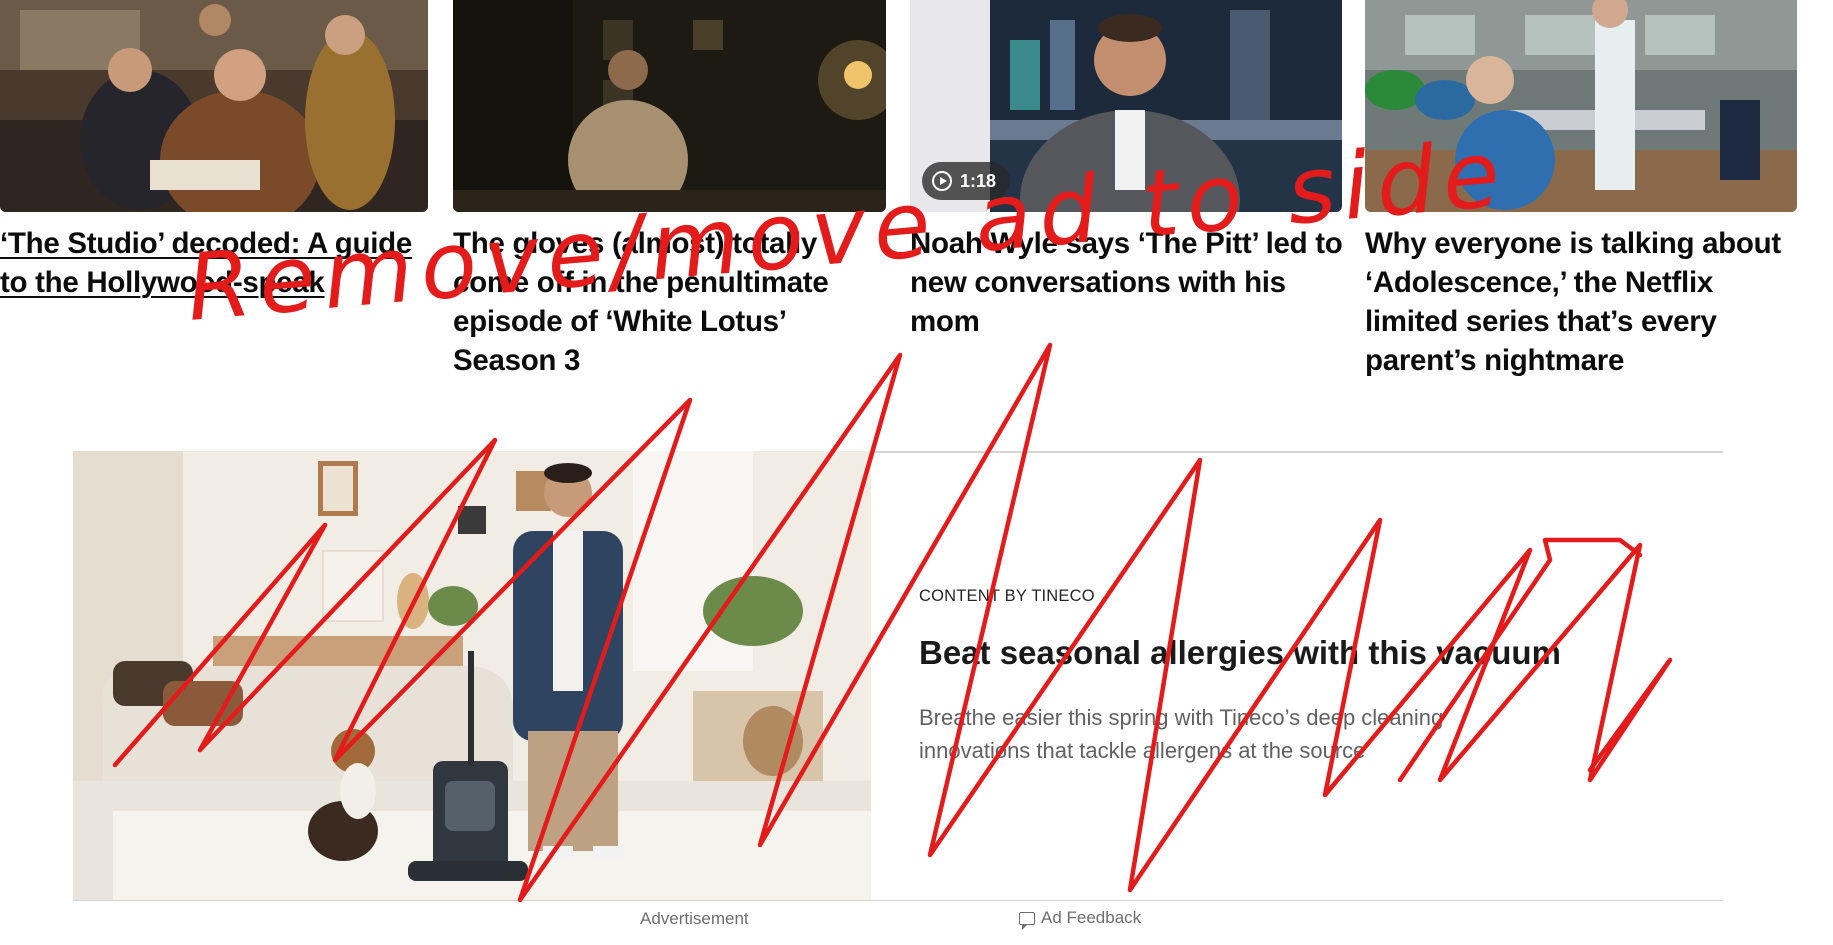 The height and width of the screenshot is (945, 1833). I want to click on office-scene-image, so click(214, 106).